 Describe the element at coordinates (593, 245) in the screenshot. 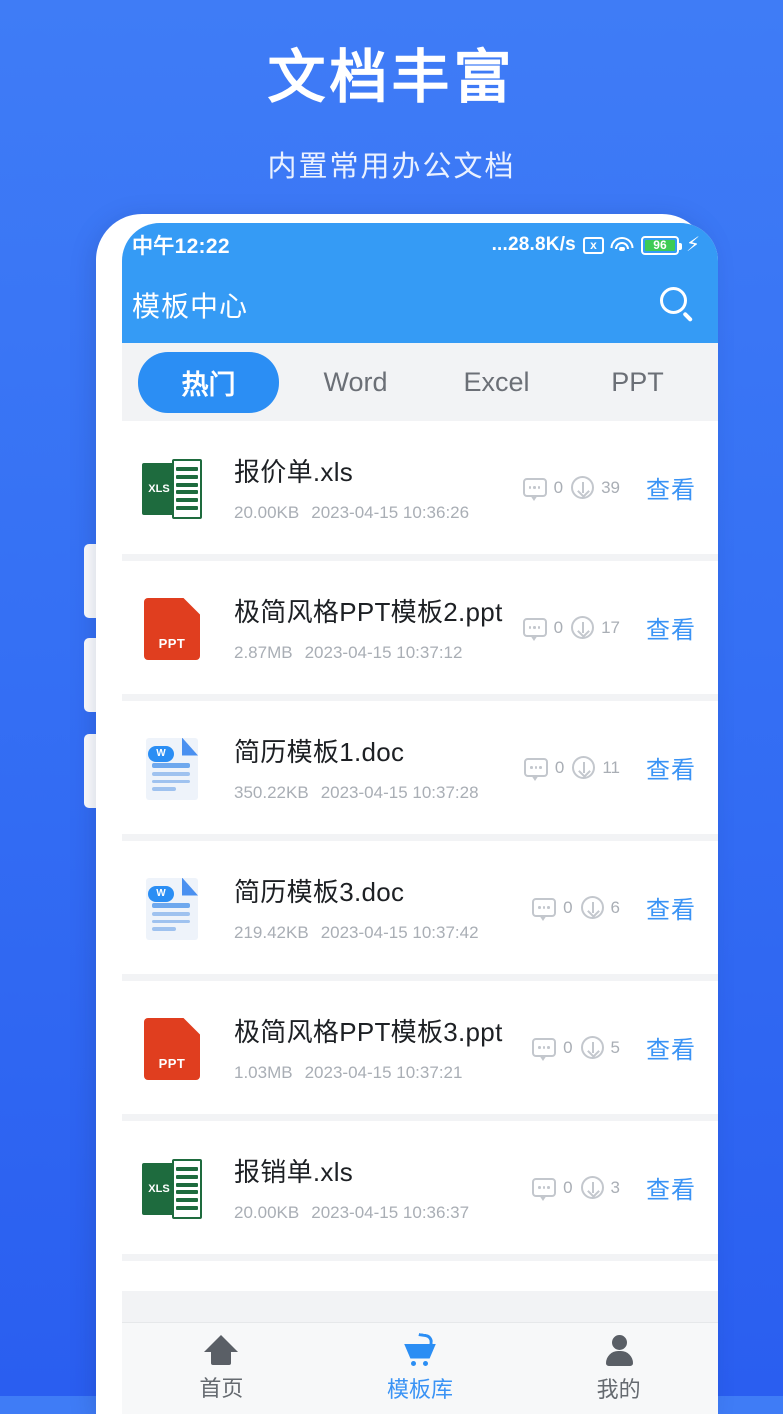

I see `x-box-icon: x` at that location.